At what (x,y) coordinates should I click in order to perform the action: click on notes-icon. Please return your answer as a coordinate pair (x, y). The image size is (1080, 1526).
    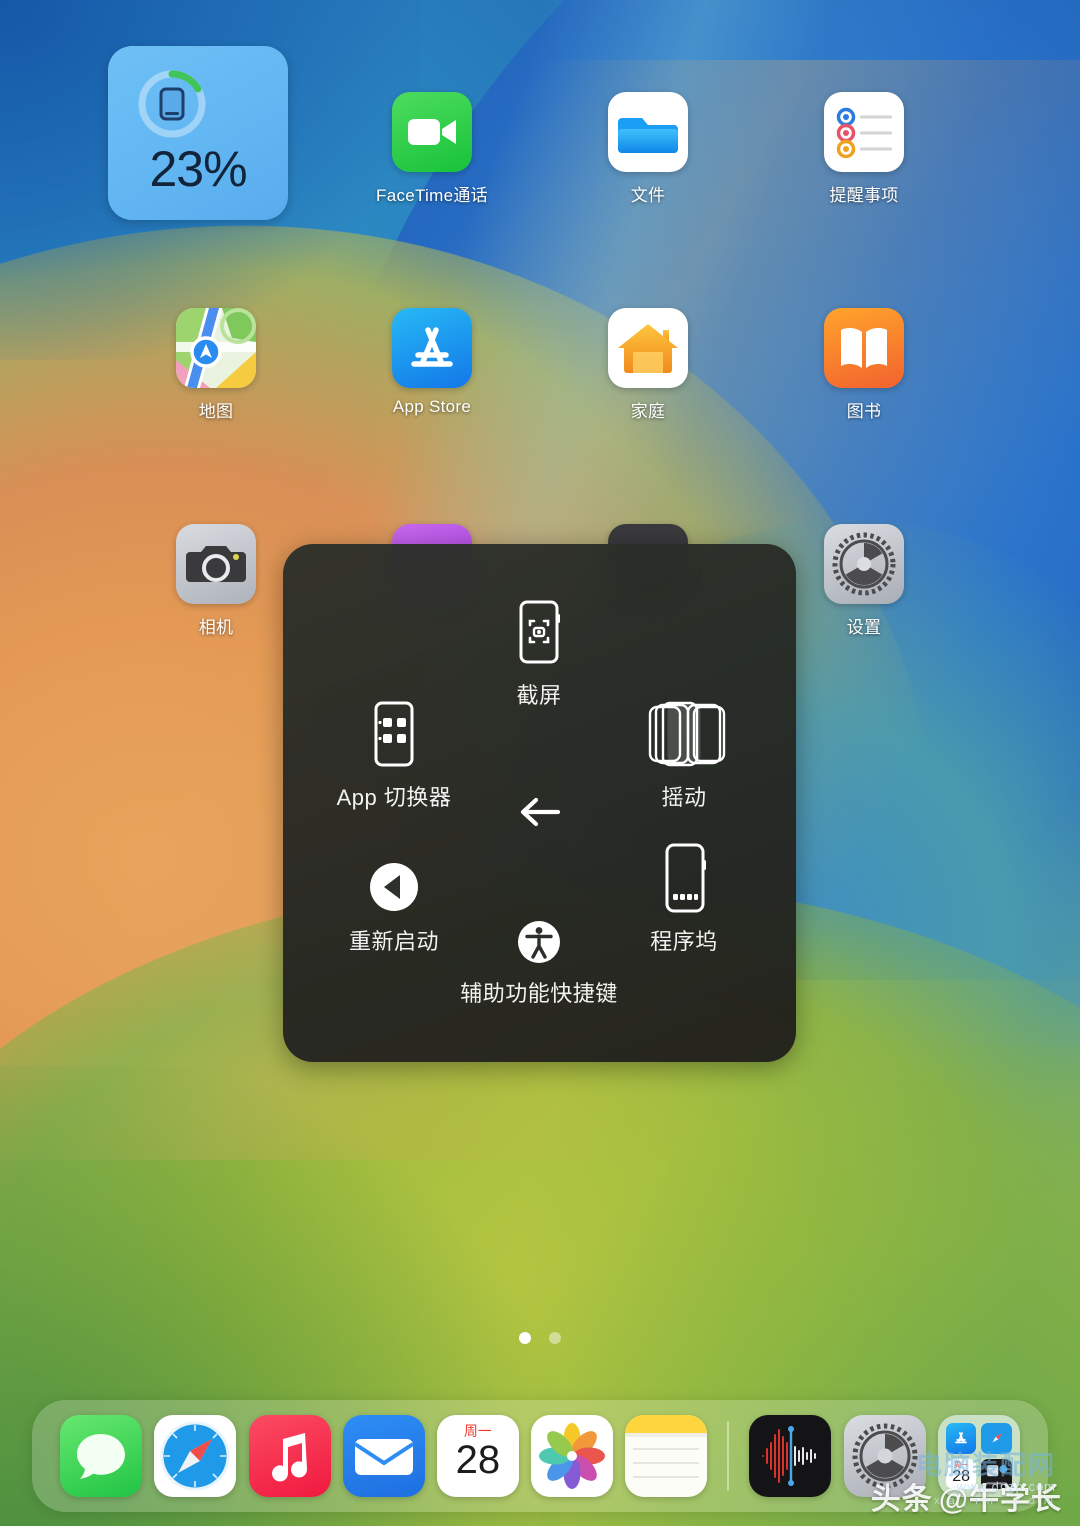
    Looking at the image, I should click on (666, 1456).